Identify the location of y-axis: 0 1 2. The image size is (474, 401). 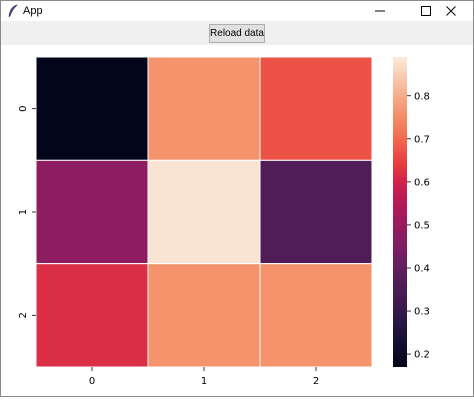
(27, 212).